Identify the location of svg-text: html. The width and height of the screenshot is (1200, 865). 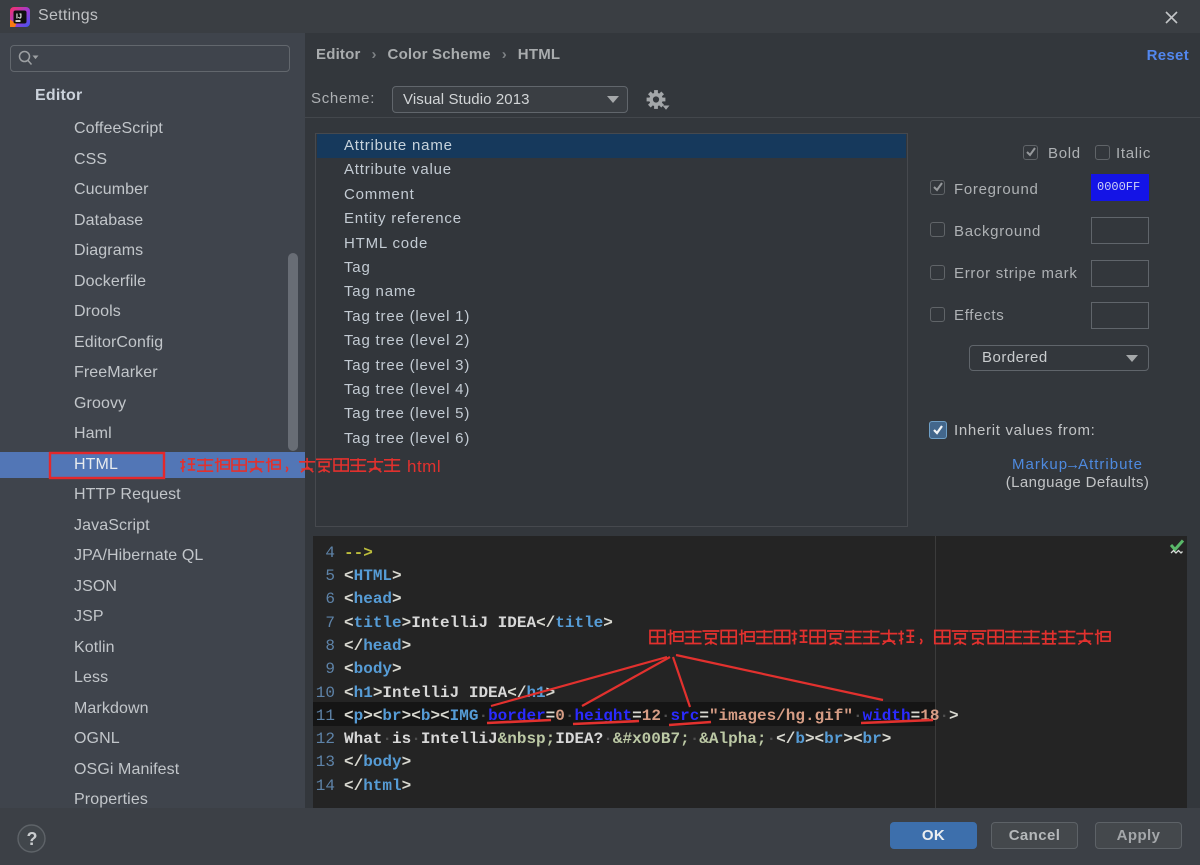
(424, 466).